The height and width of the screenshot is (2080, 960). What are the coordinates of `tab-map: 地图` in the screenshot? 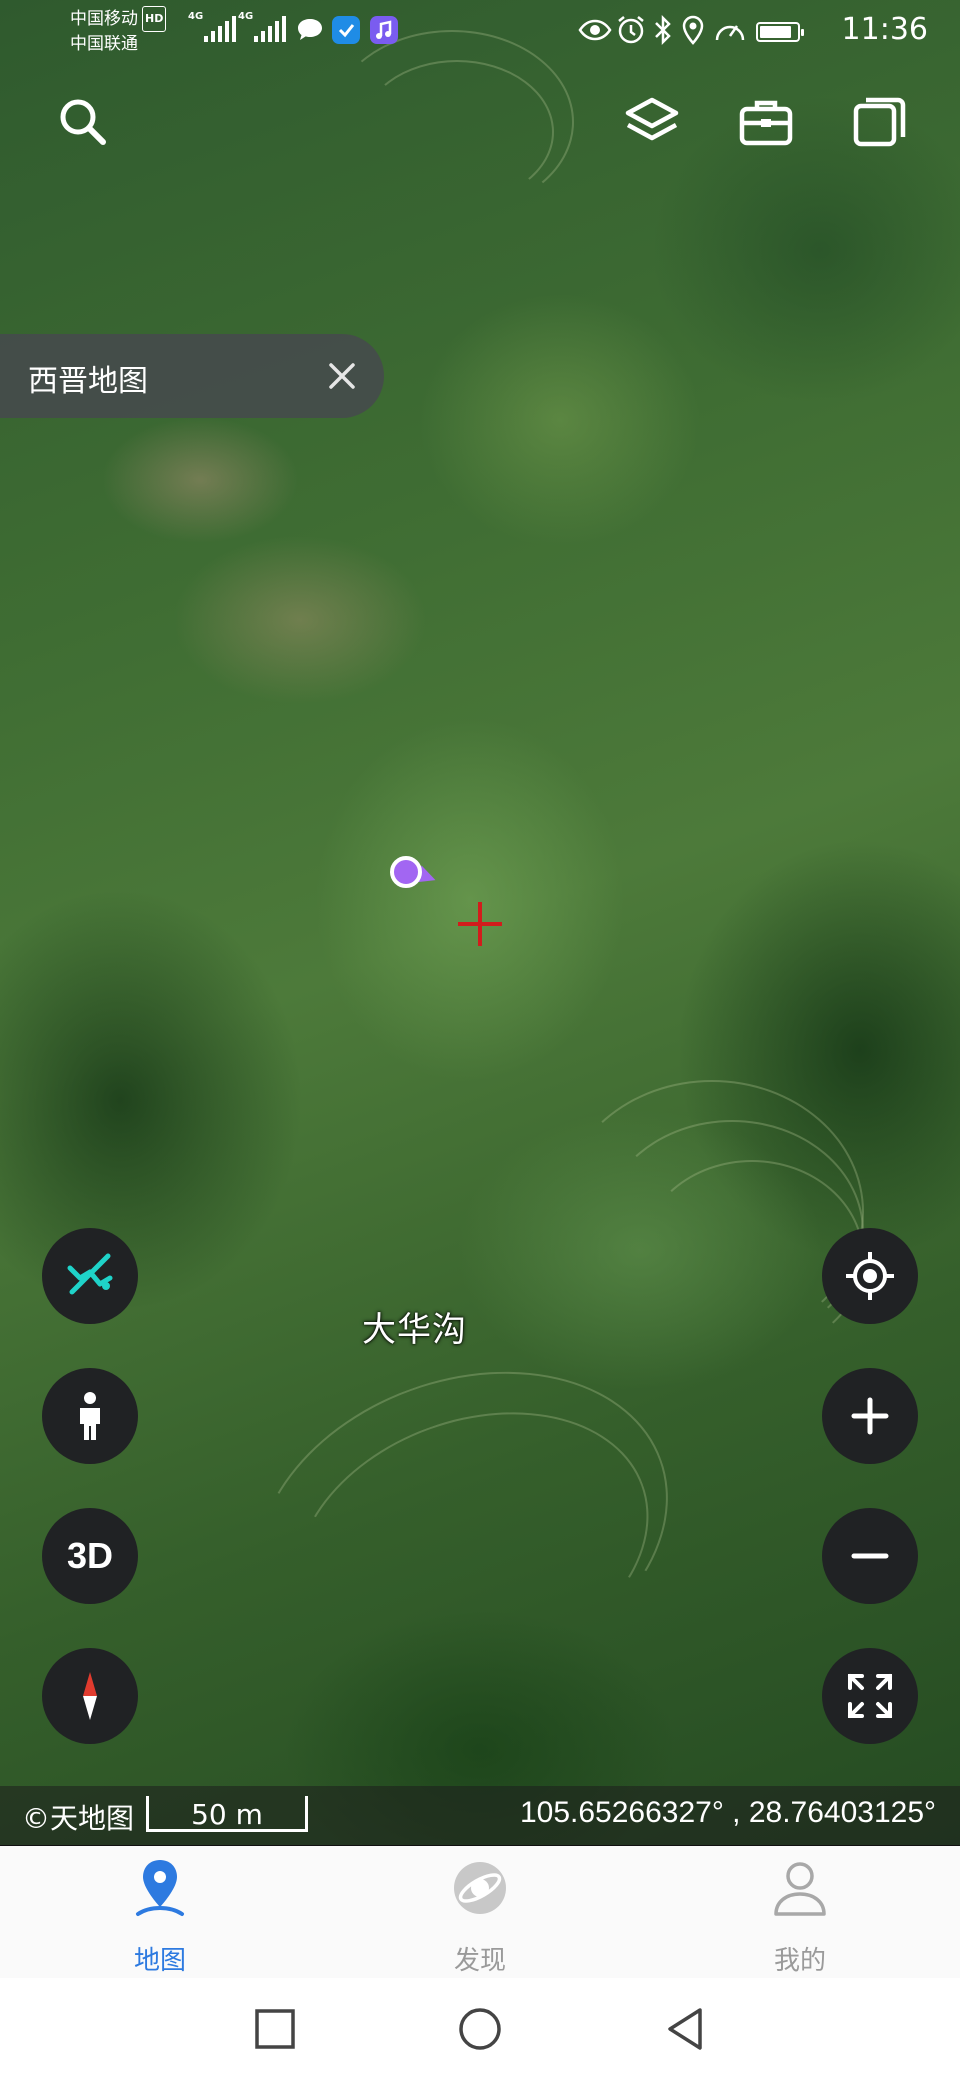 It's located at (160, 1912).